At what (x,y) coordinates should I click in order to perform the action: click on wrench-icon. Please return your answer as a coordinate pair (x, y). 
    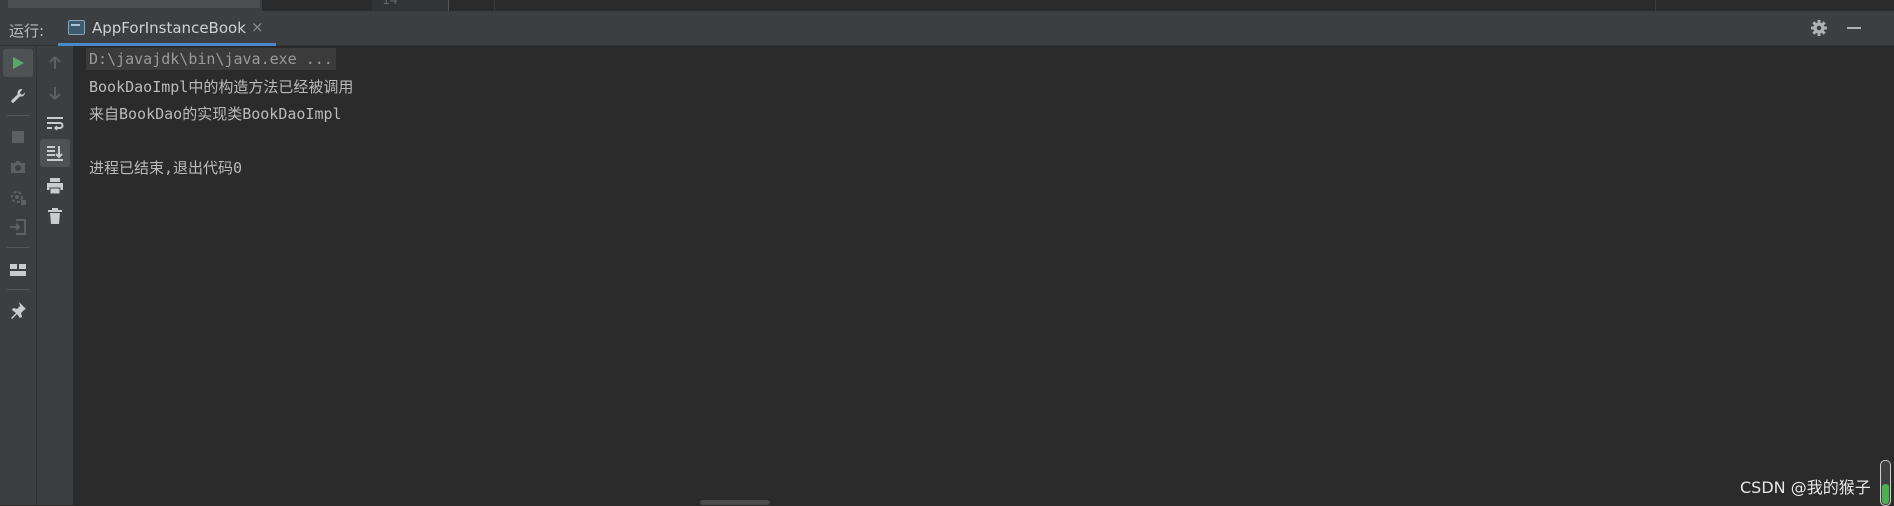
    Looking at the image, I should click on (18, 96).